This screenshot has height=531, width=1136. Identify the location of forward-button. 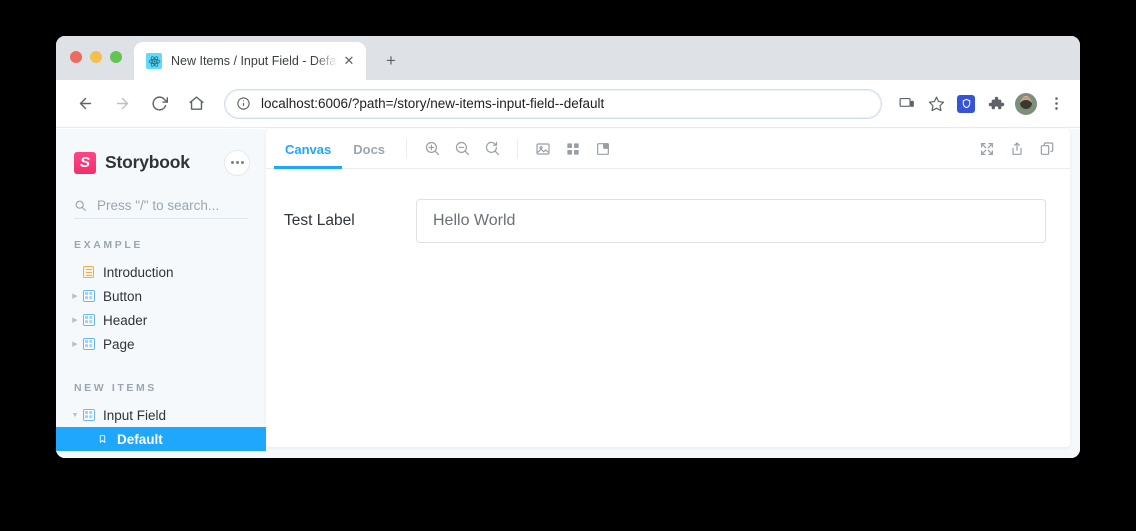
(122, 104).